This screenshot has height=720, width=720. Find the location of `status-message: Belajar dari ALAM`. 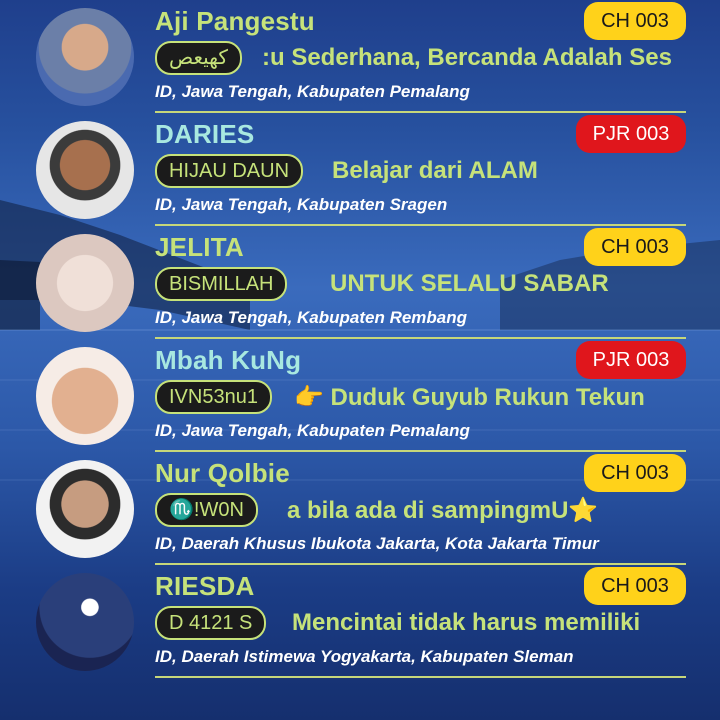

status-message: Belajar dari ALAM is located at coordinates (435, 170).